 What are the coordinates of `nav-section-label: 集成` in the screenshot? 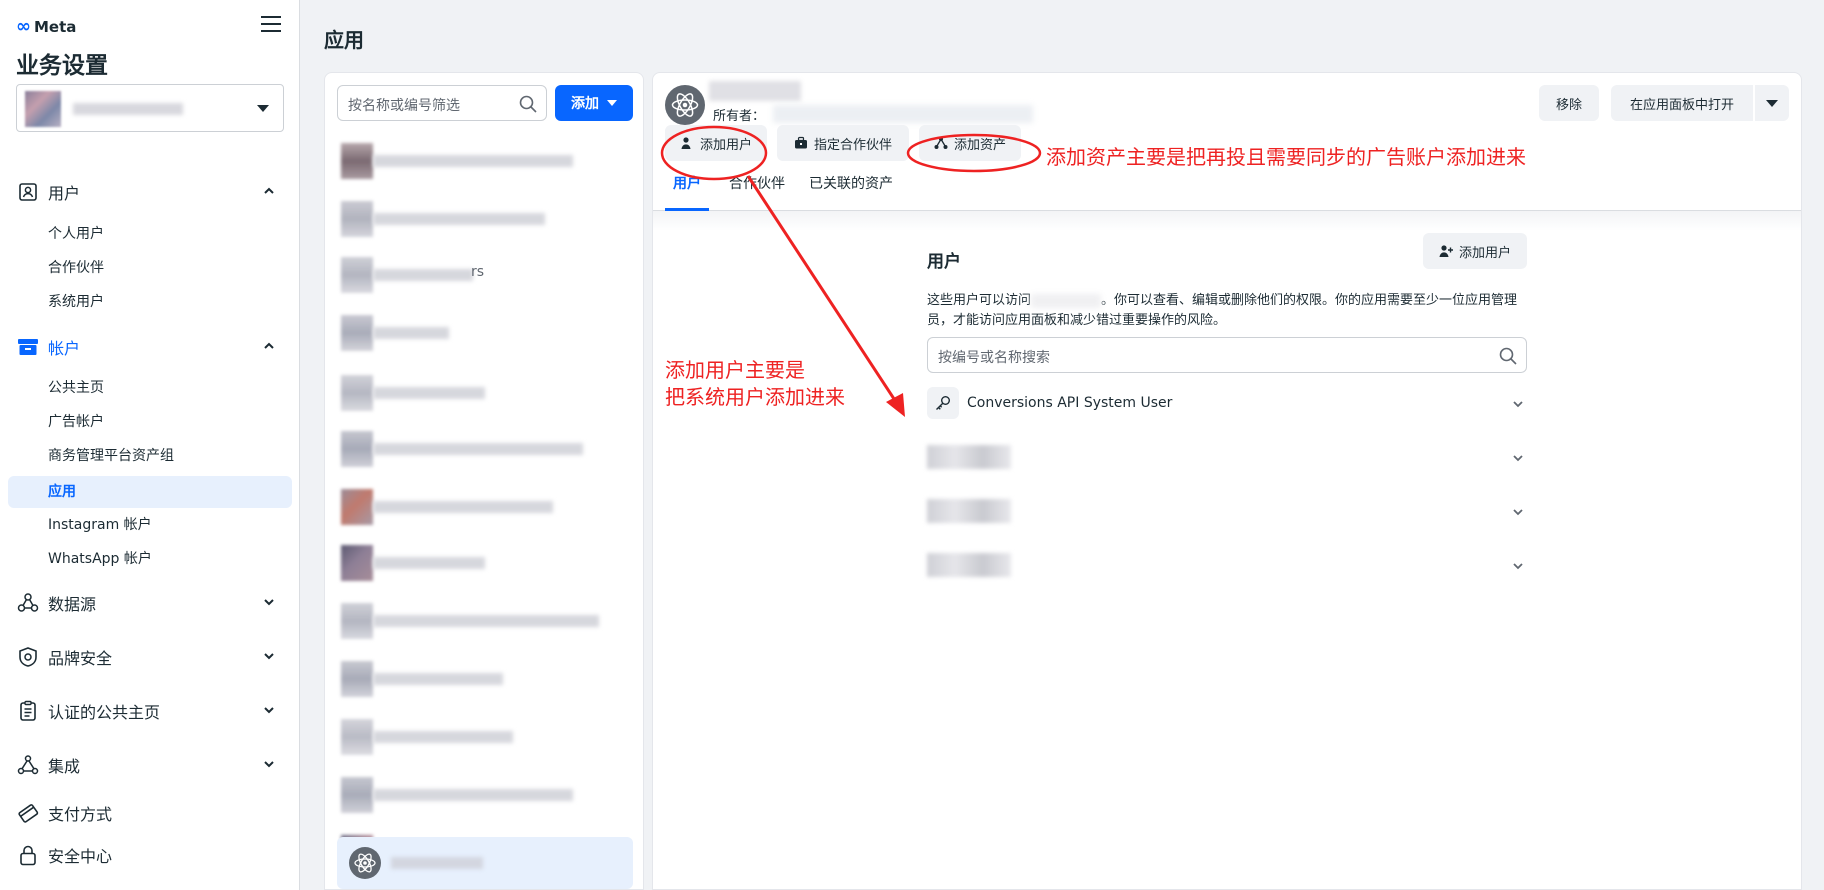 It's located at (64, 766).